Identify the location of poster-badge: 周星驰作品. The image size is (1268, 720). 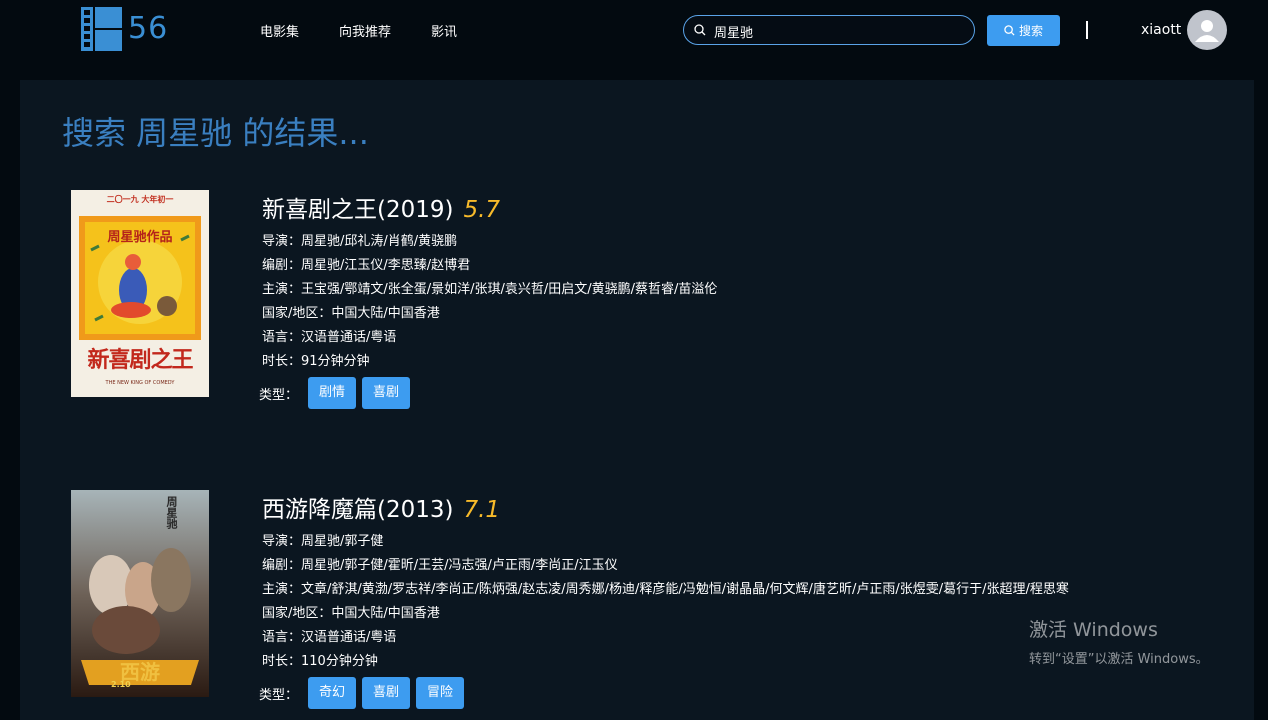
(140, 237).